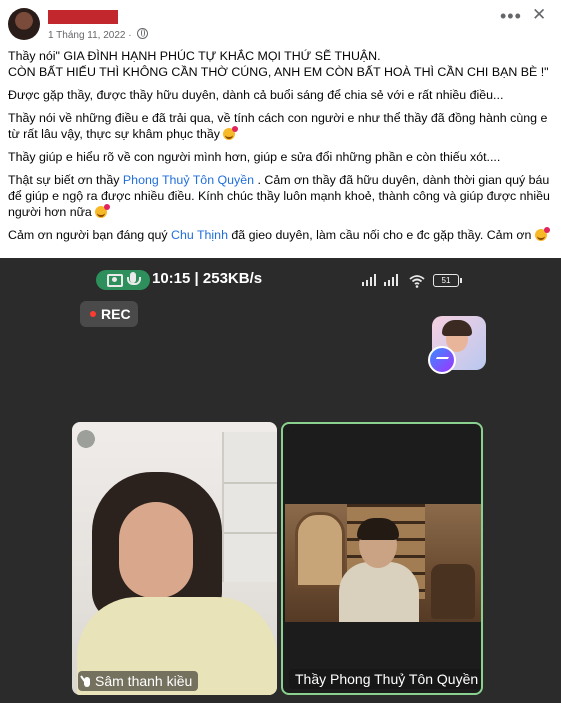 The image size is (561, 703). What do you see at coordinates (93, 314) in the screenshot?
I see `record-dot-icon` at bounding box center [93, 314].